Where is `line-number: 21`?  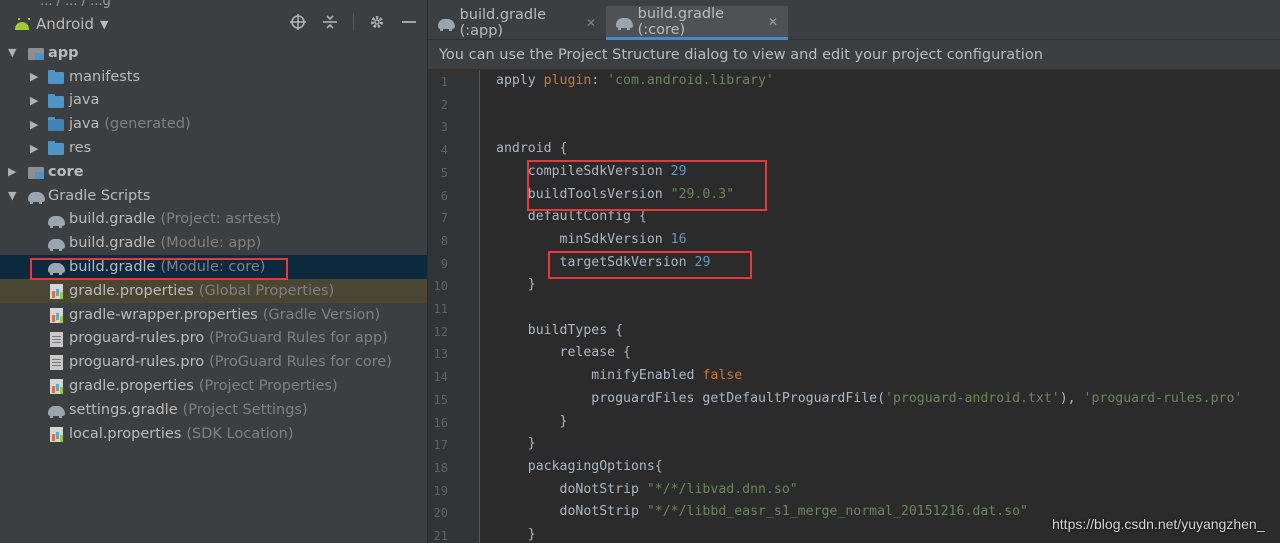
line-number: 21 is located at coordinates (440, 536).